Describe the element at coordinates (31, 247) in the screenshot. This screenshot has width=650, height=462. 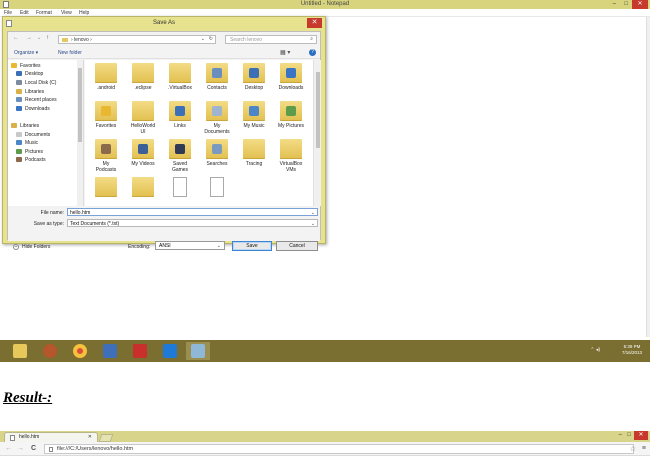
I see `hide-folders-button: ⌃ Hide Folders` at that location.